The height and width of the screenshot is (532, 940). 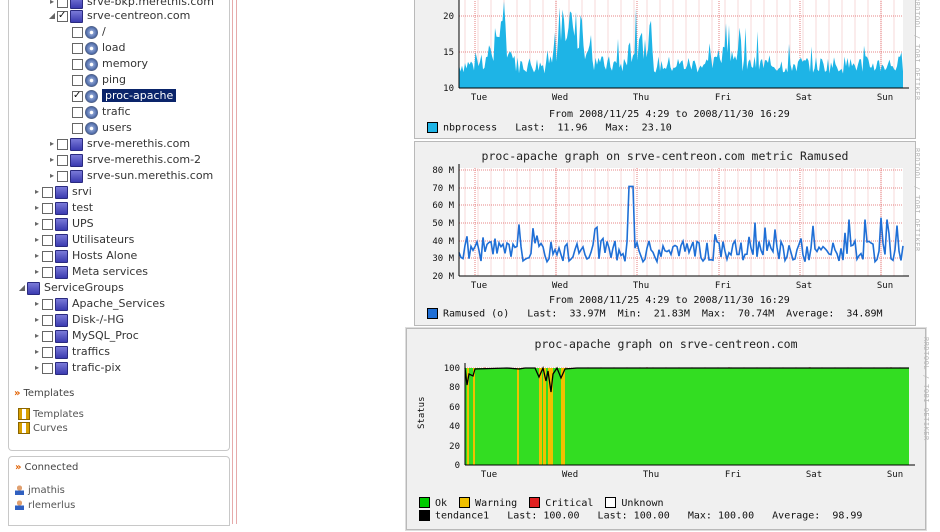 What do you see at coordinates (150, 175) in the screenshot?
I see `tree-item-label: srve-sun.merethis.com` at bounding box center [150, 175].